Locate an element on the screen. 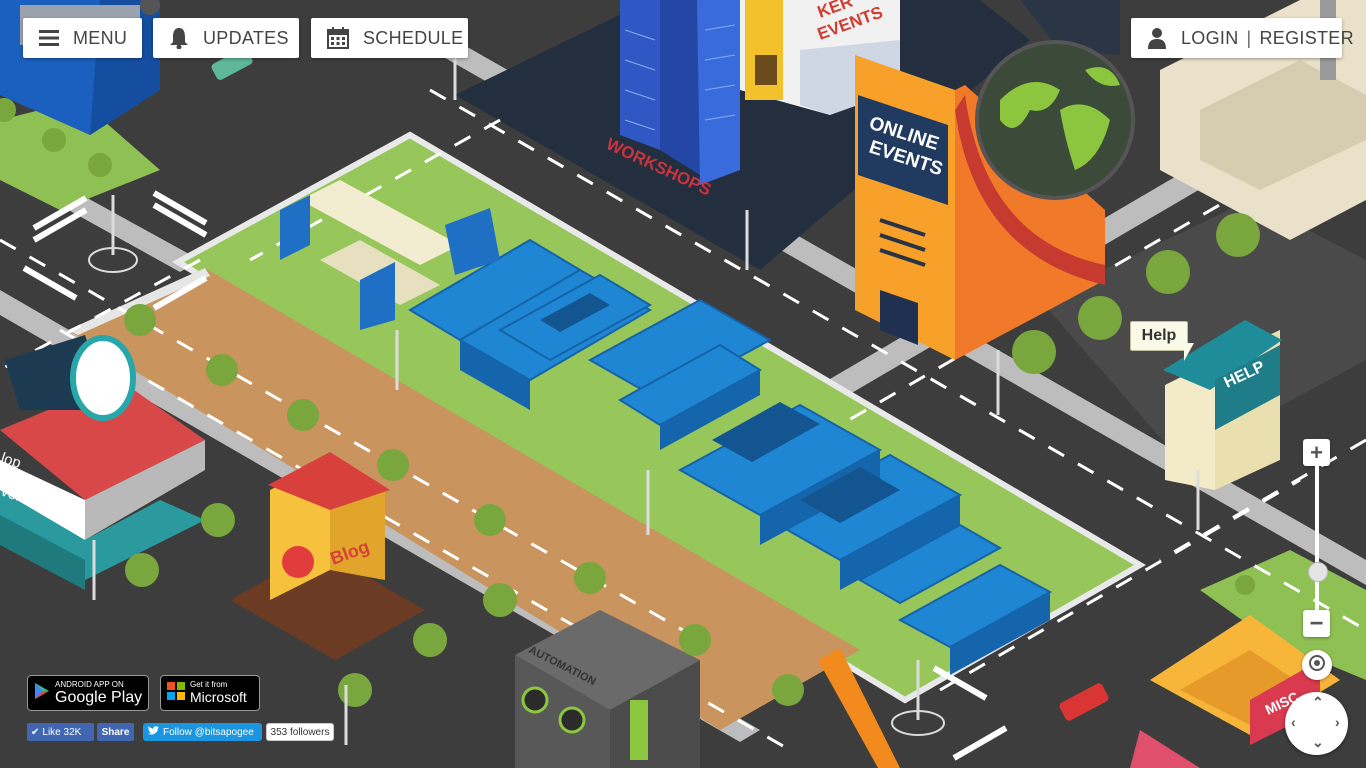 Image resolution: width=1366 pixels, height=768 pixels. twitter-follow-label: Follow @bitsapogee is located at coordinates (208, 732).